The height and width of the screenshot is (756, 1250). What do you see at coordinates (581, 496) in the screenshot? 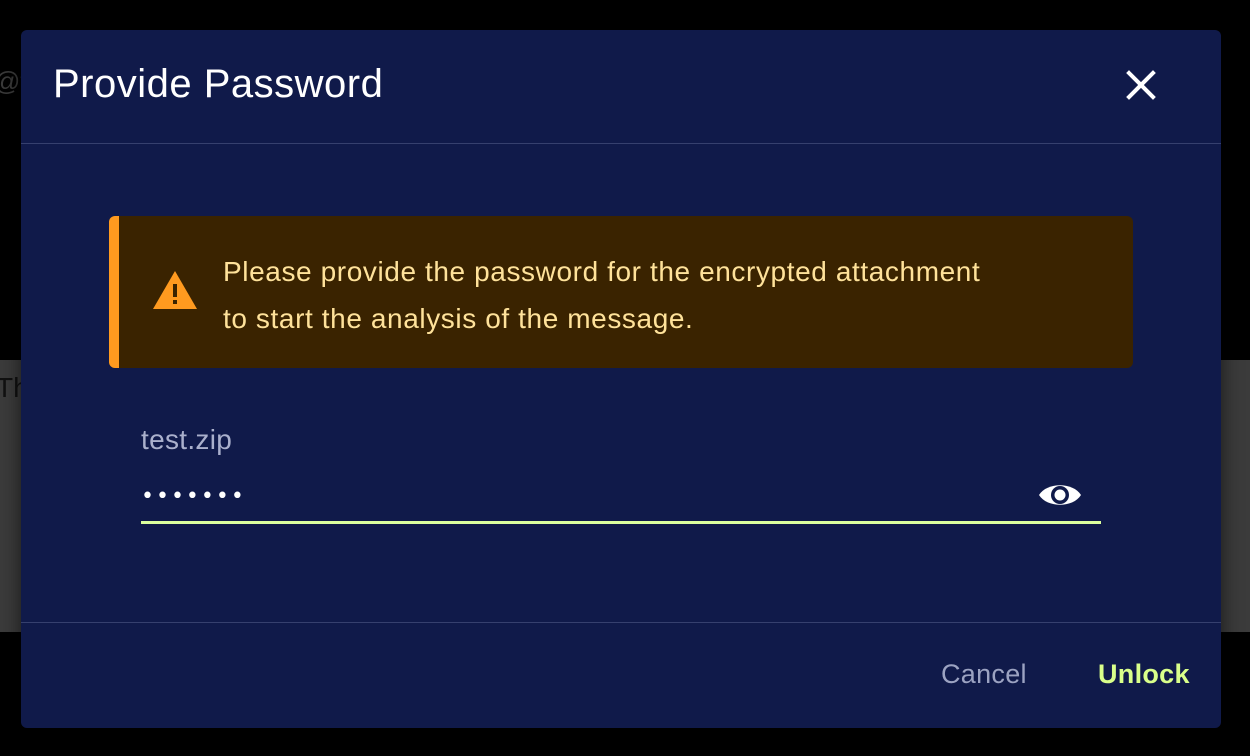
I see `password-input` at bounding box center [581, 496].